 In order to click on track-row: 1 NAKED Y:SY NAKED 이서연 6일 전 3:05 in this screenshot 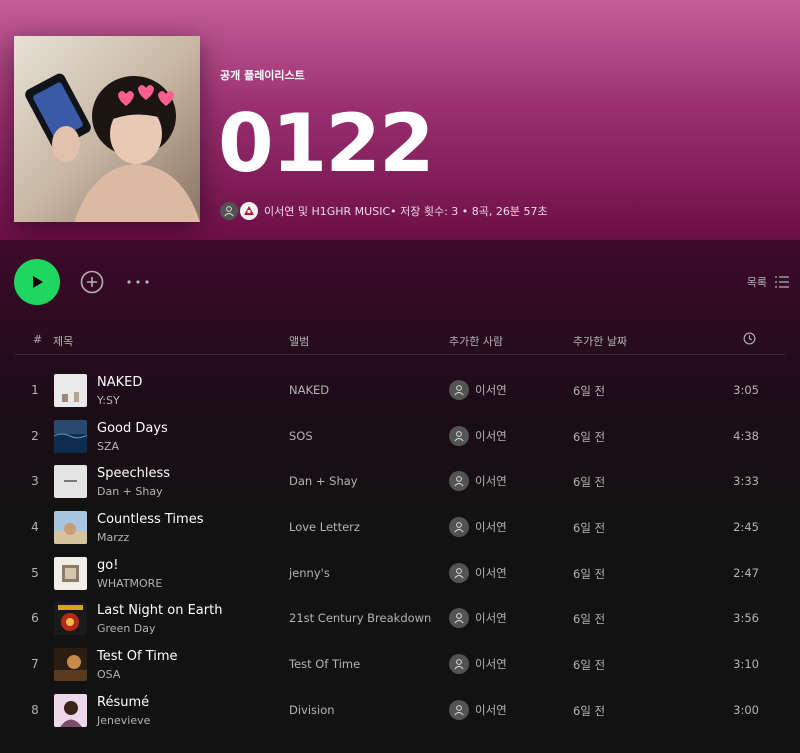, I will do `click(400, 391)`.